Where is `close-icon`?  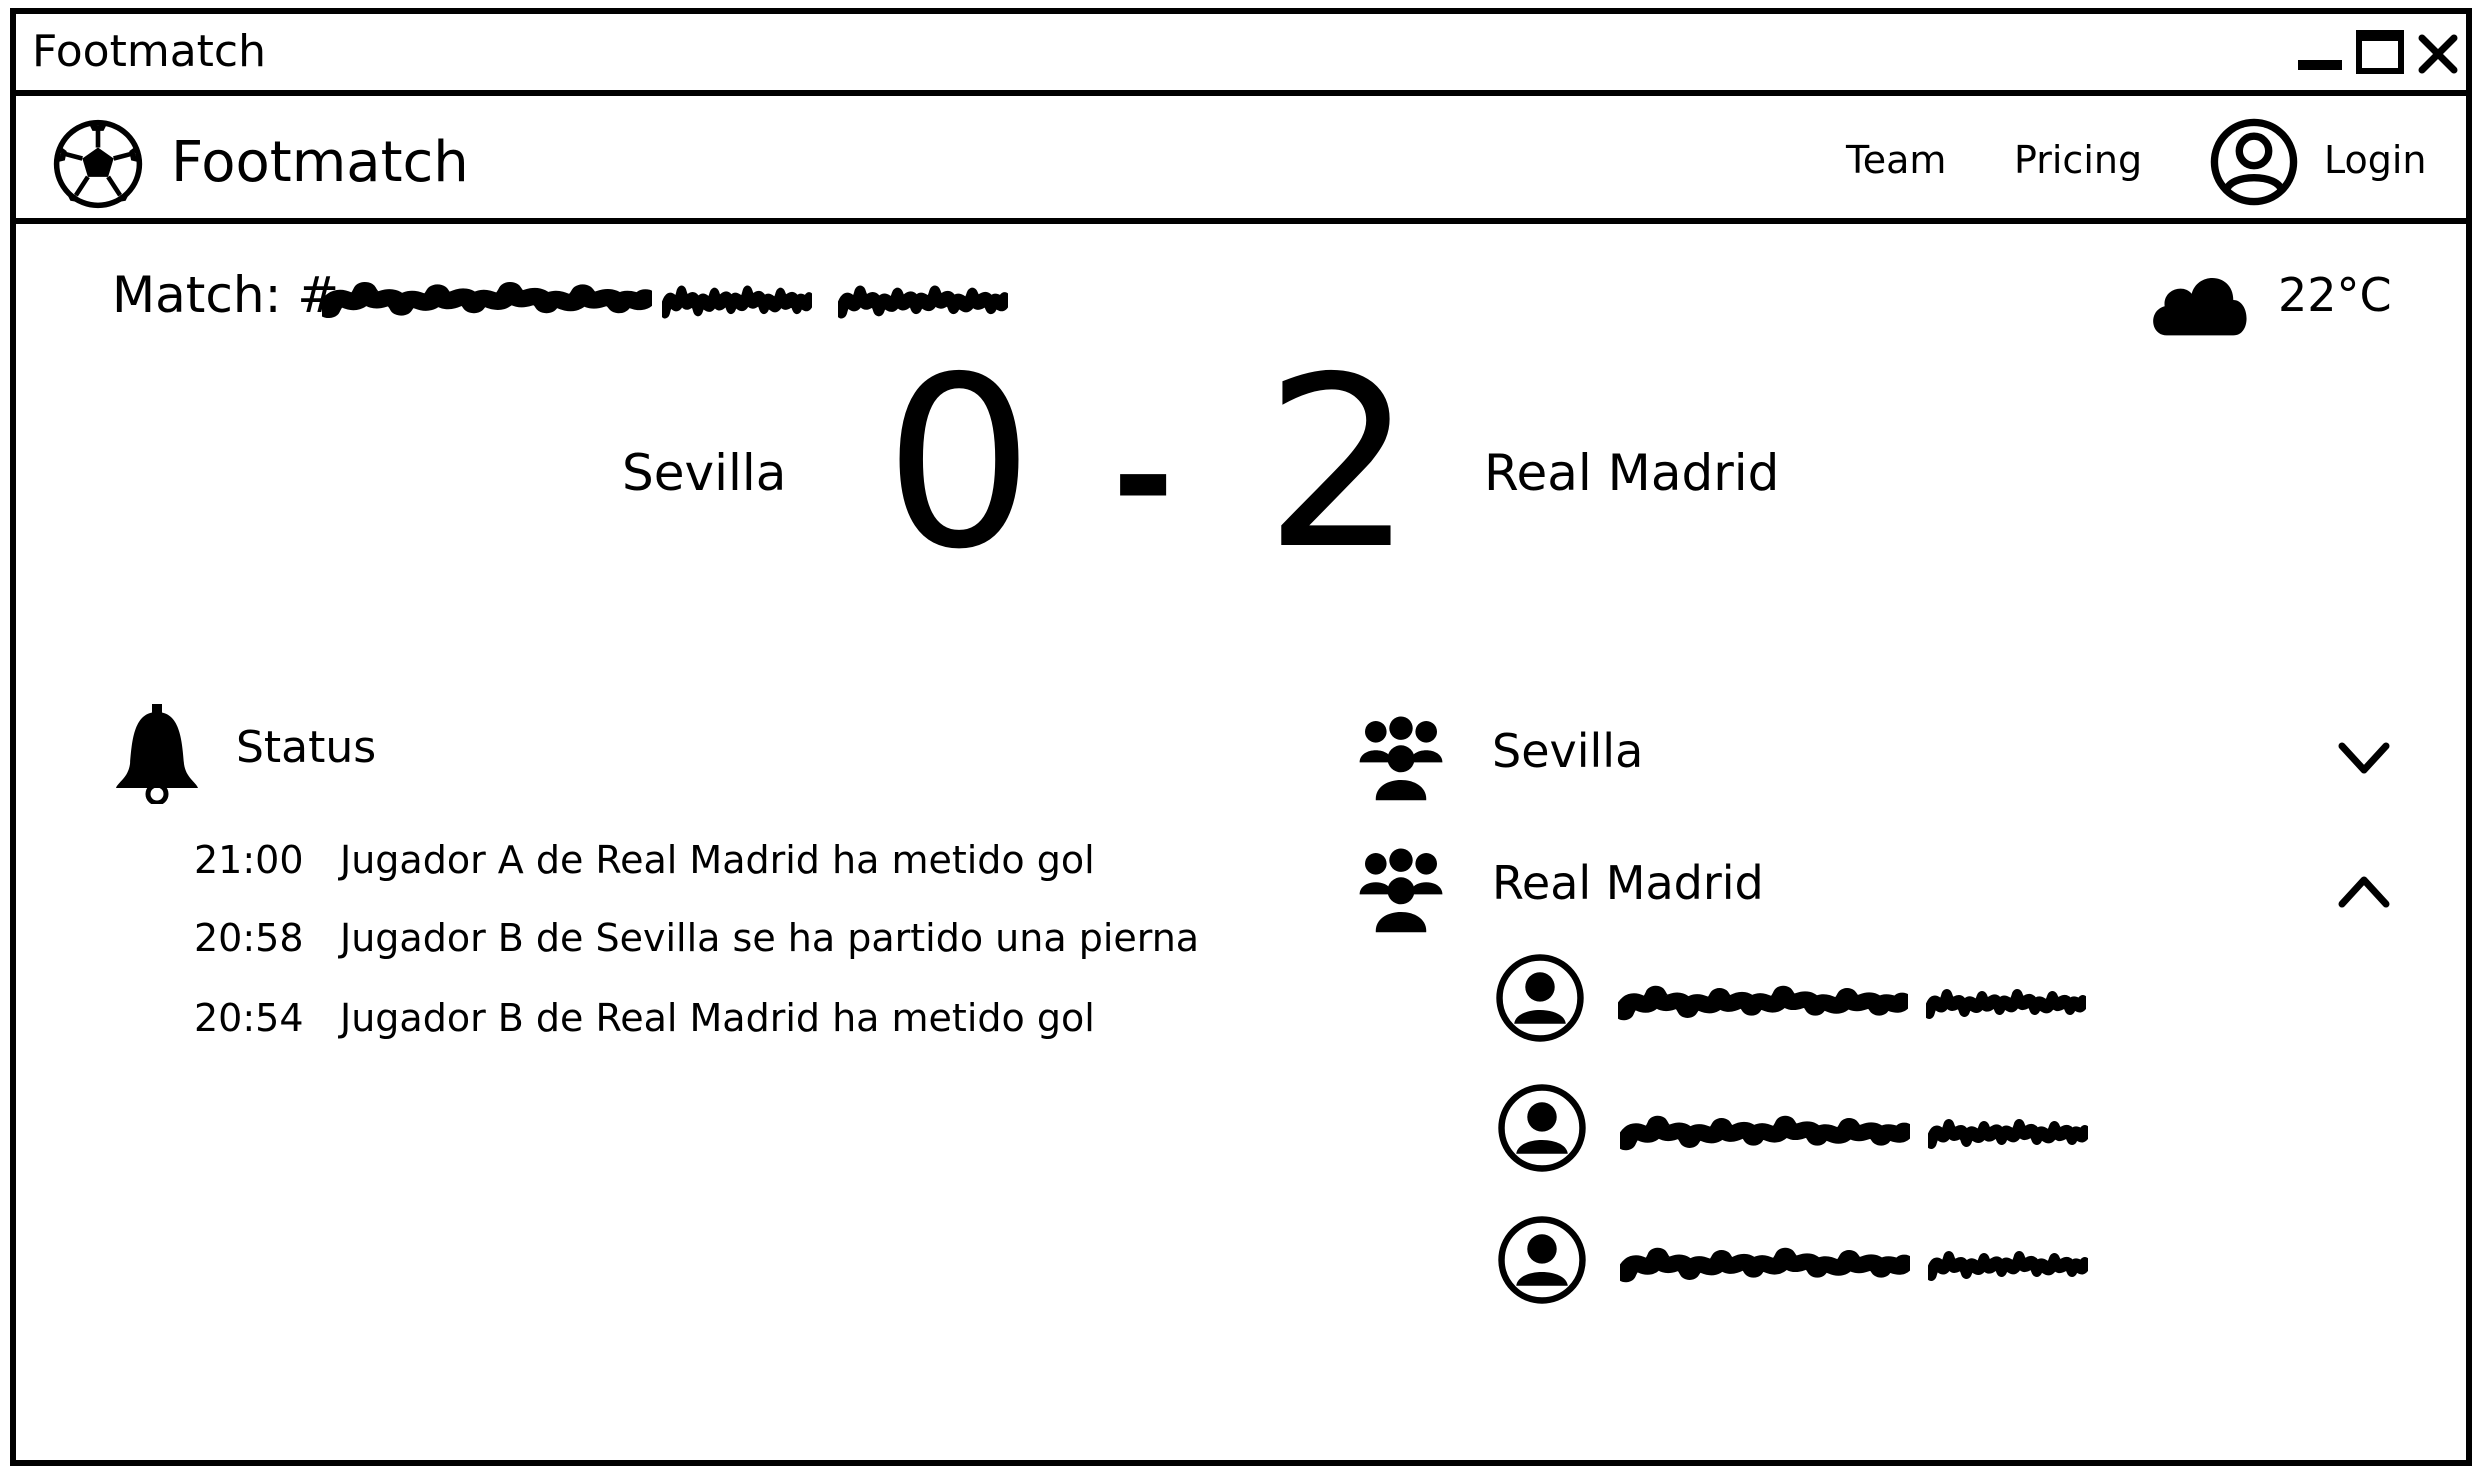
close-icon is located at coordinates (2438, 54).